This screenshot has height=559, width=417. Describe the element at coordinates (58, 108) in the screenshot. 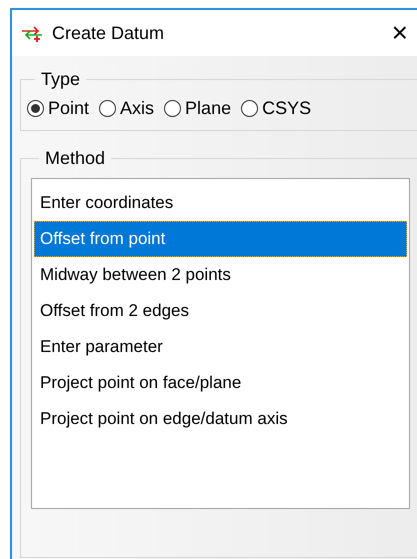

I see `radio-option: Point` at that location.